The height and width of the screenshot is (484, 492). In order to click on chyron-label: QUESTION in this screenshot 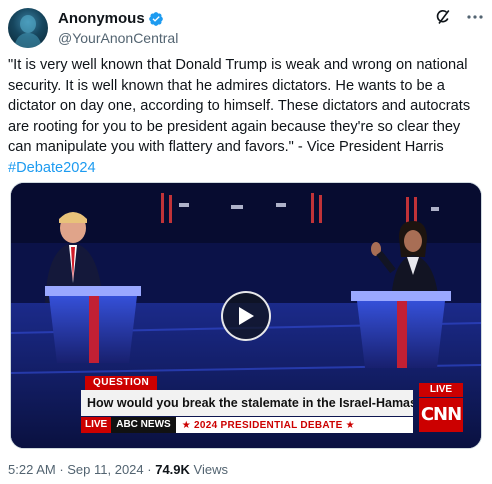, I will do `click(121, 383)`.